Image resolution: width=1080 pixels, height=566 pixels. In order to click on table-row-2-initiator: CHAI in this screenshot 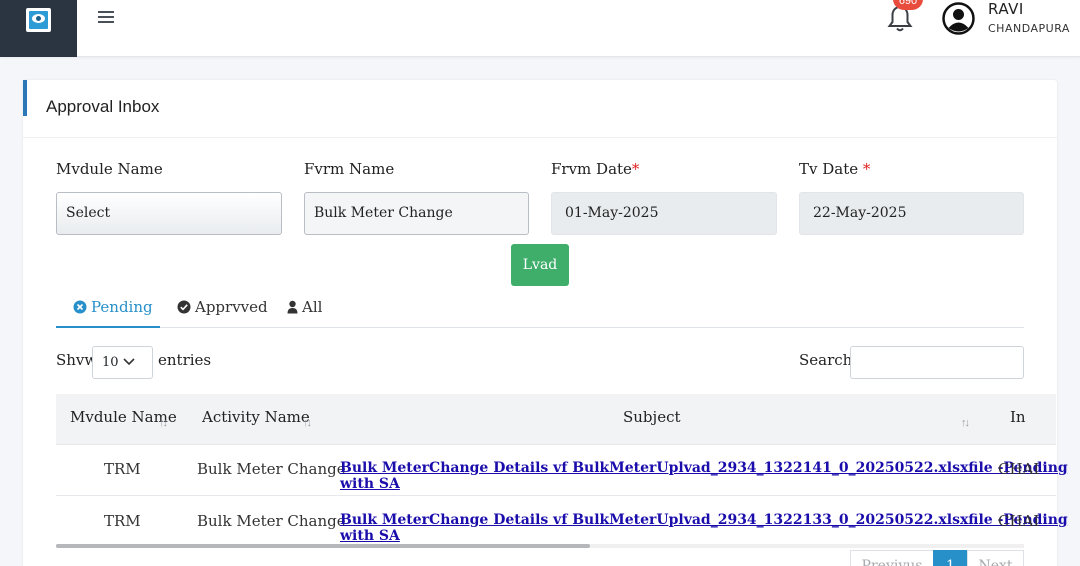, I will do `click(1019, 521)`.